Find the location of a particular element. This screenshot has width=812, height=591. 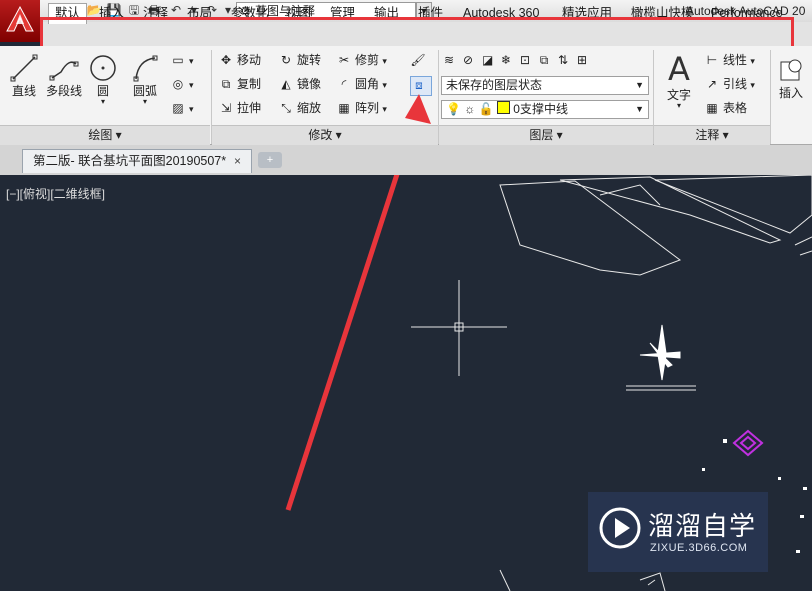

modify-panel-label: 修改 is located at coordinates (320, 135).